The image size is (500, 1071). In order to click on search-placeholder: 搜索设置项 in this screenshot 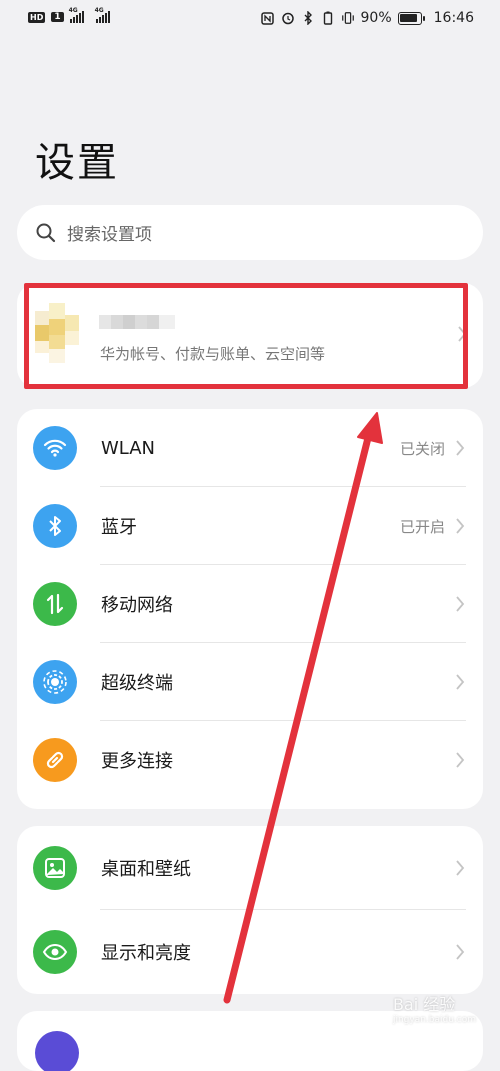, I will do `click(109, 235)`.